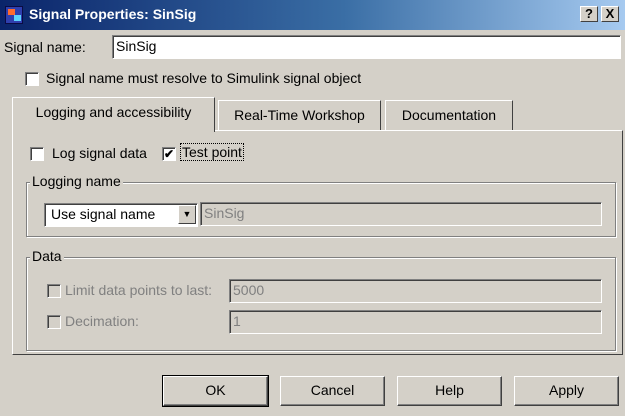  What do you see at coordinates (139, 290) in the screenshot?
I see `limit-data-points-label: Limit data points to last:` at bounding box center [139, 290].